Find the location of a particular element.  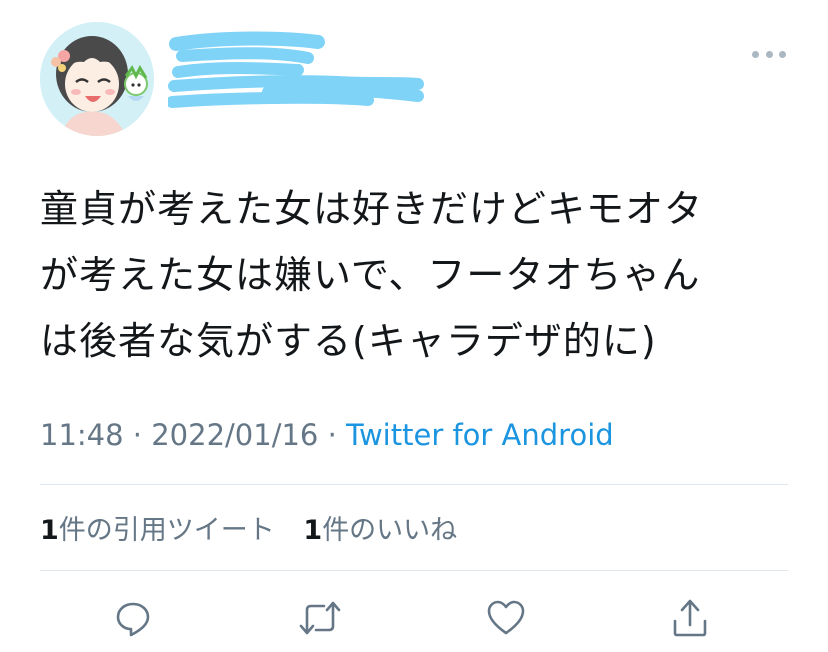

tweet-stats: 1件の引用ツイート 1件のいいね is located at coordinates (248, 527).